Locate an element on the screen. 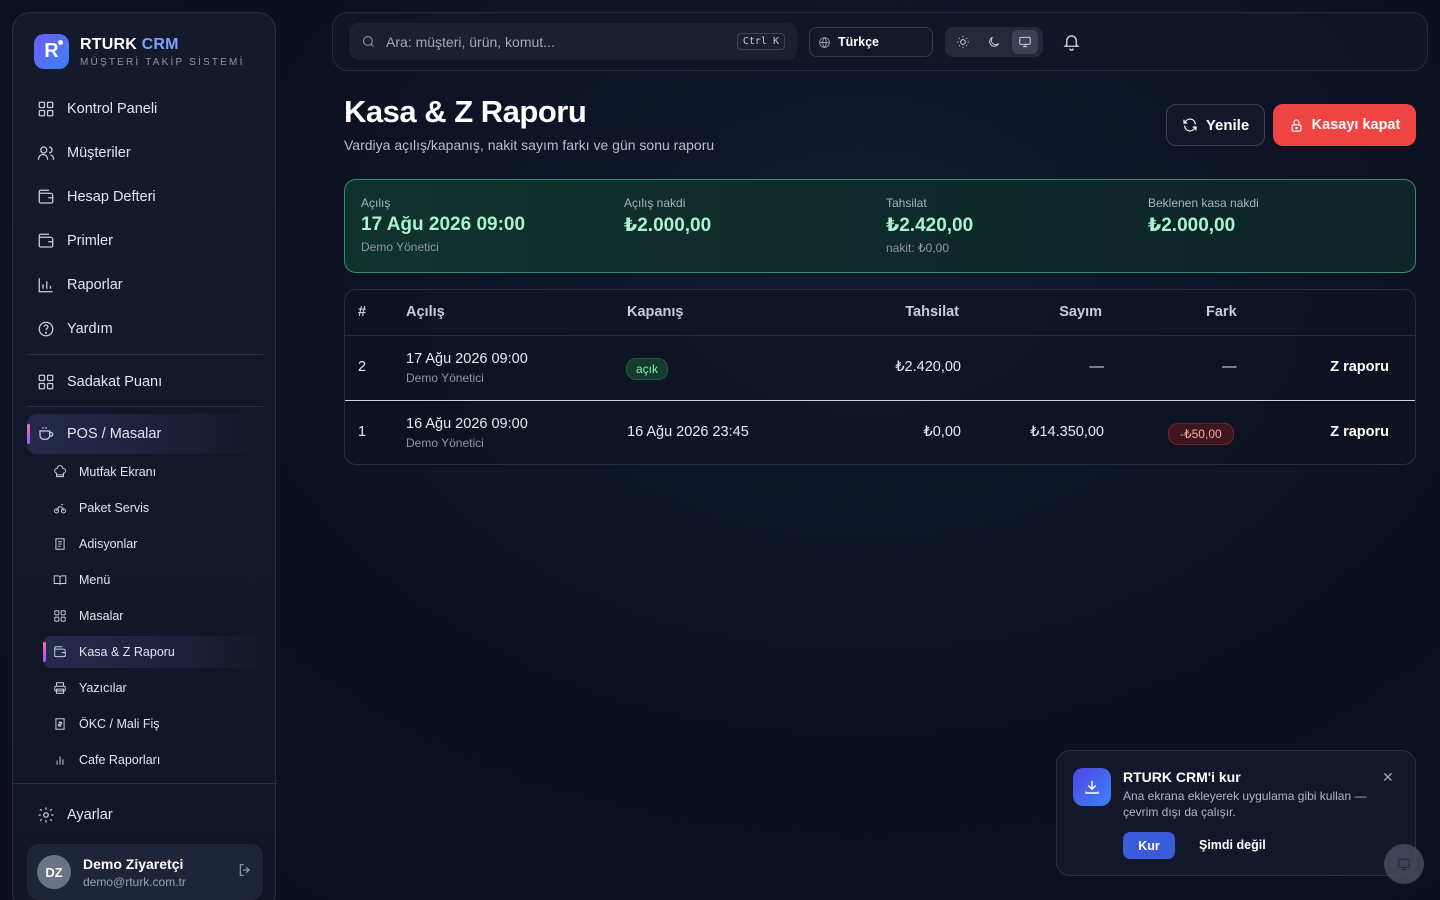 Image resolution: width=1440 pixels, height=900 pixels. stat-label: Beklenen kasa nakdi is located at coordinates (1203, 203).